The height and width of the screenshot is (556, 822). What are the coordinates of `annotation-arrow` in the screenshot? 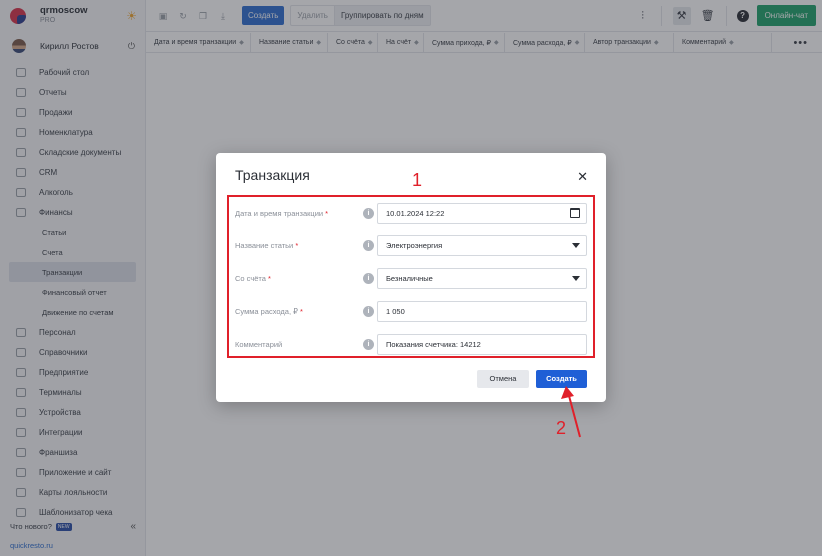 It's located at (571, 412).